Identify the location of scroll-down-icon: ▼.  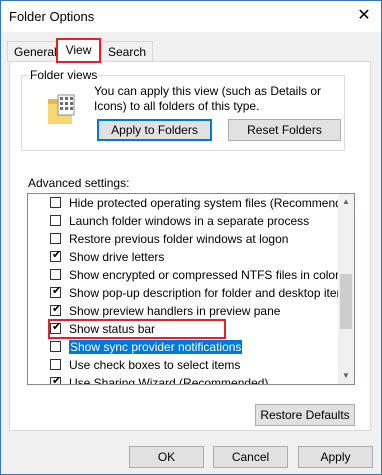
(346, 376).